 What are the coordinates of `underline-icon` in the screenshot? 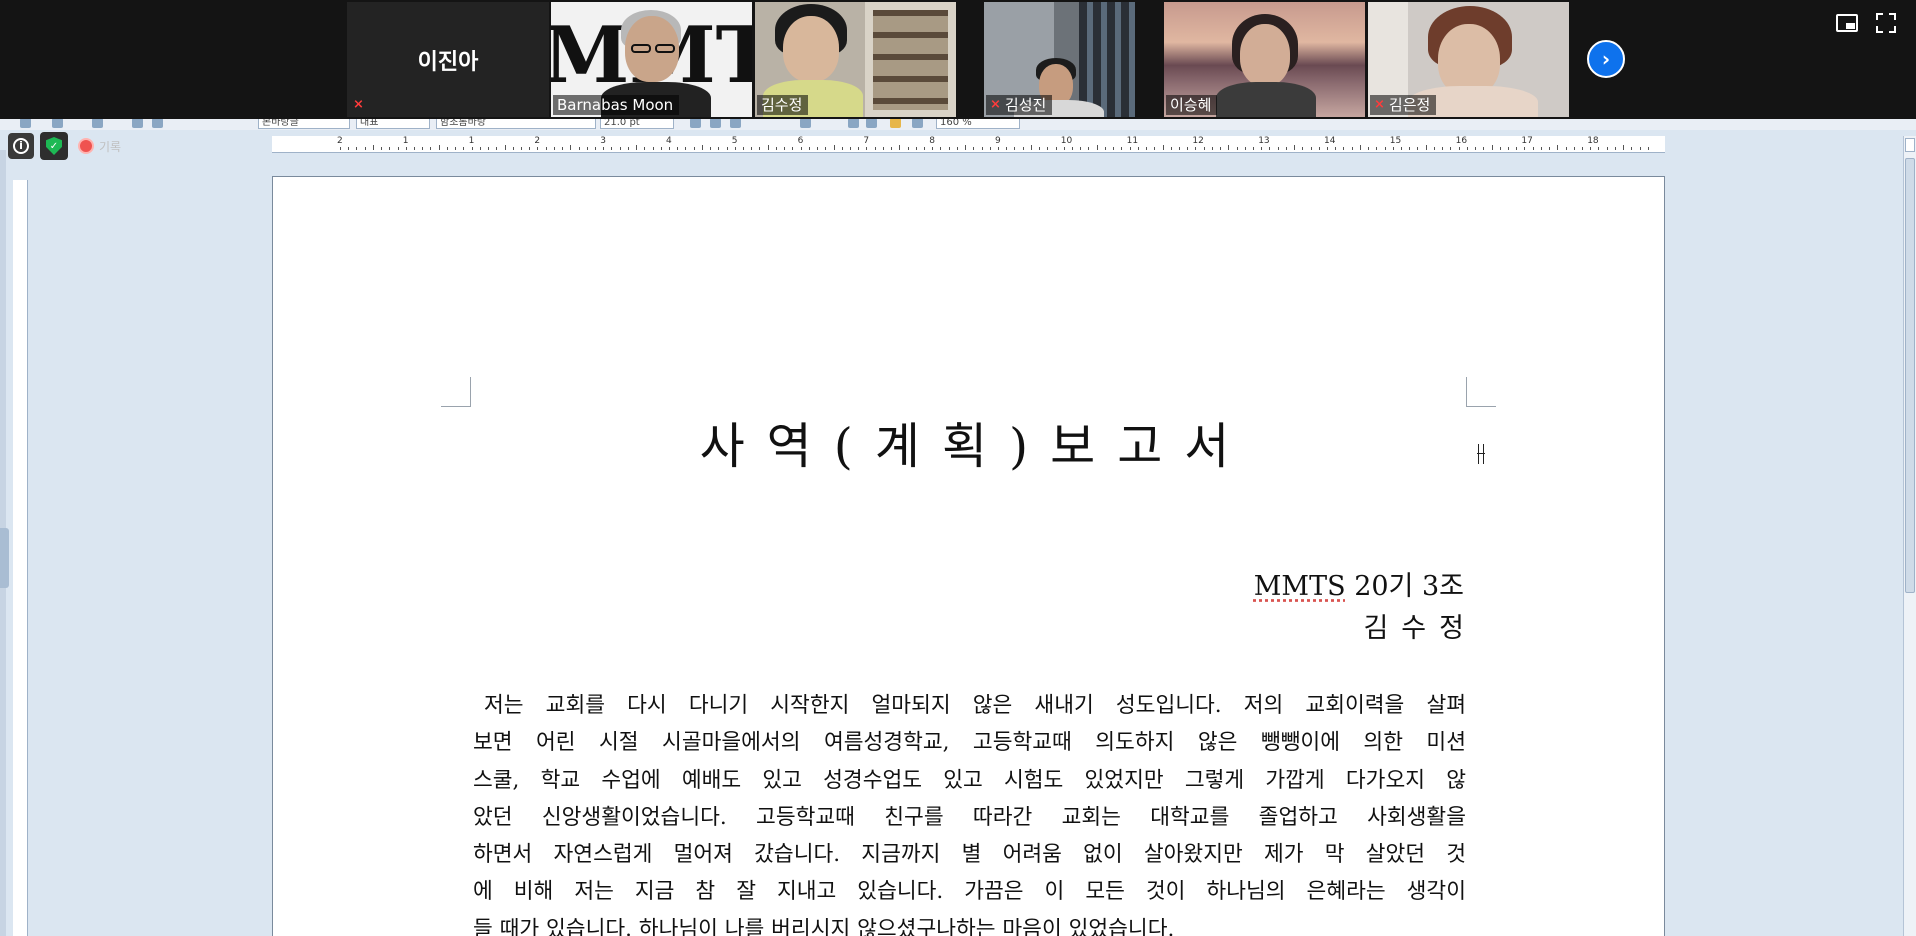 It's located at (735, 123).